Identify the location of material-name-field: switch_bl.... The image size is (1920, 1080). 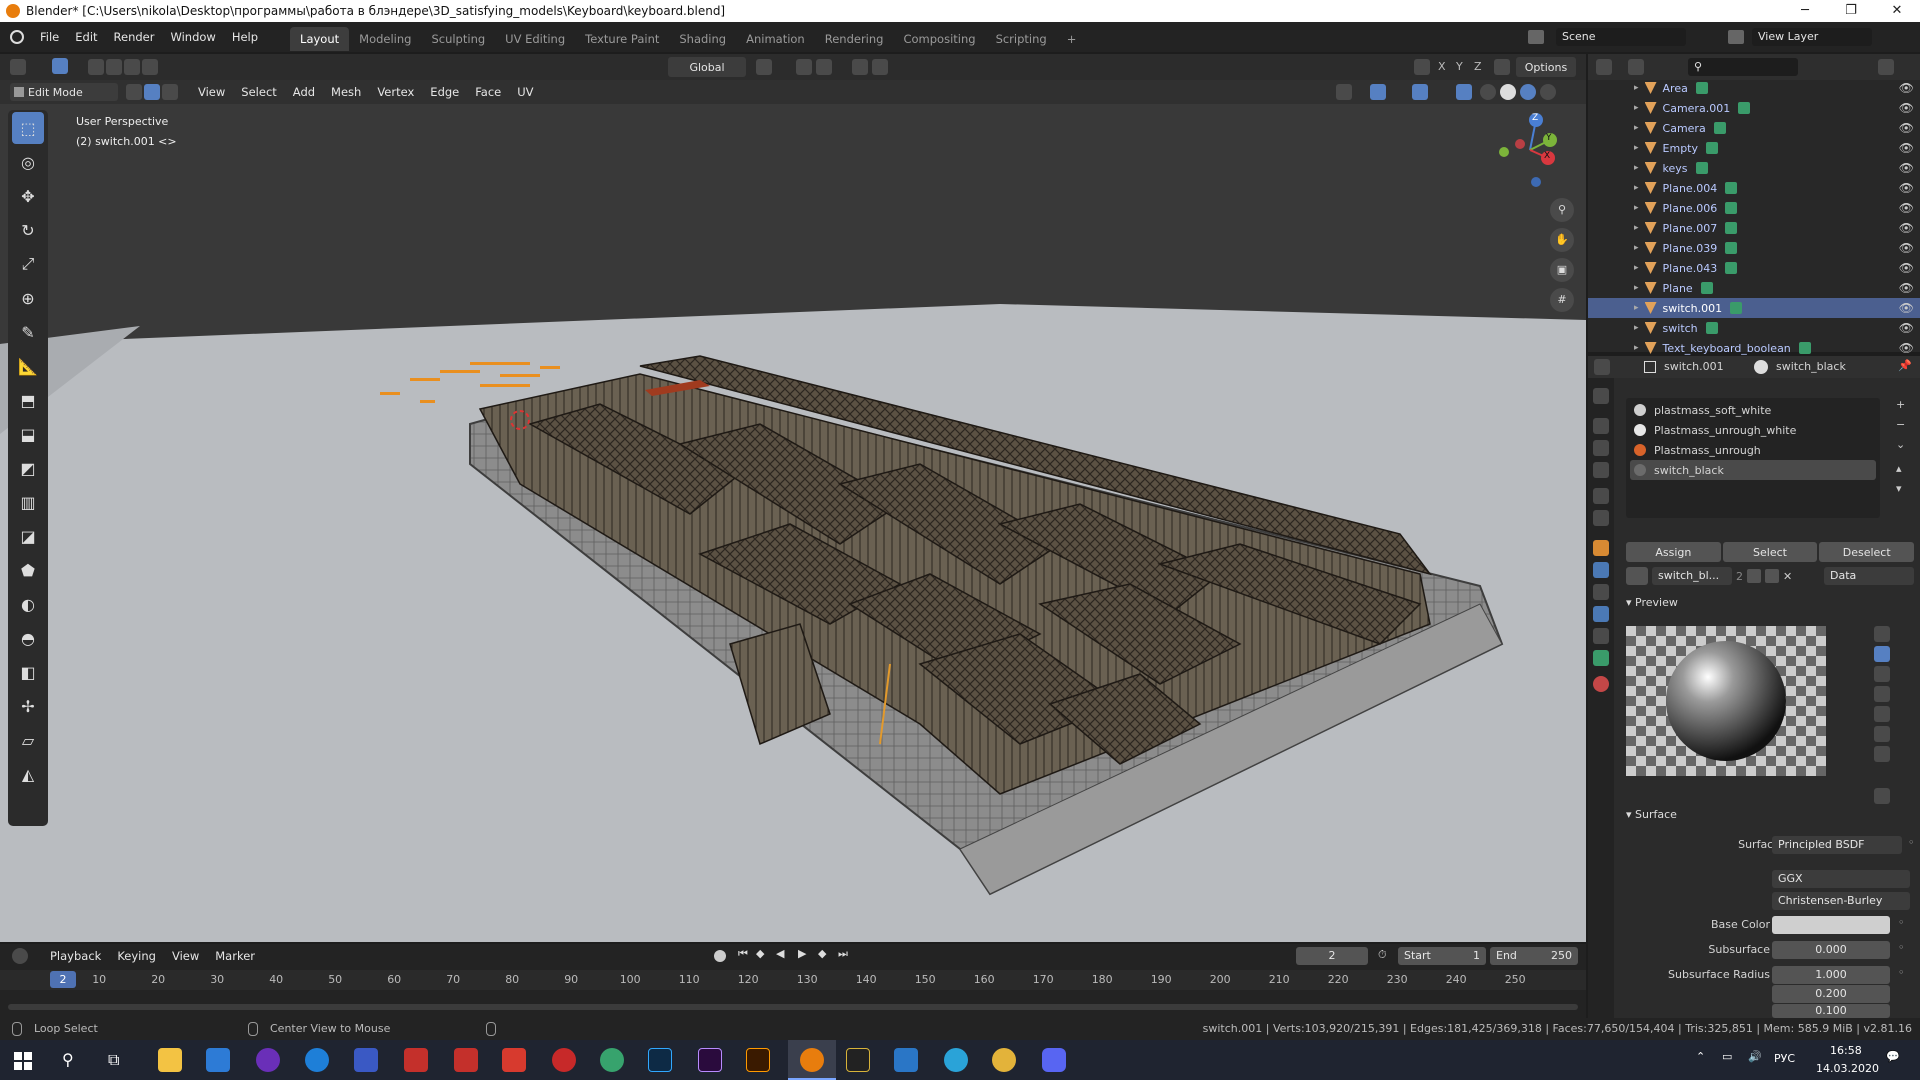
(1692, 576).